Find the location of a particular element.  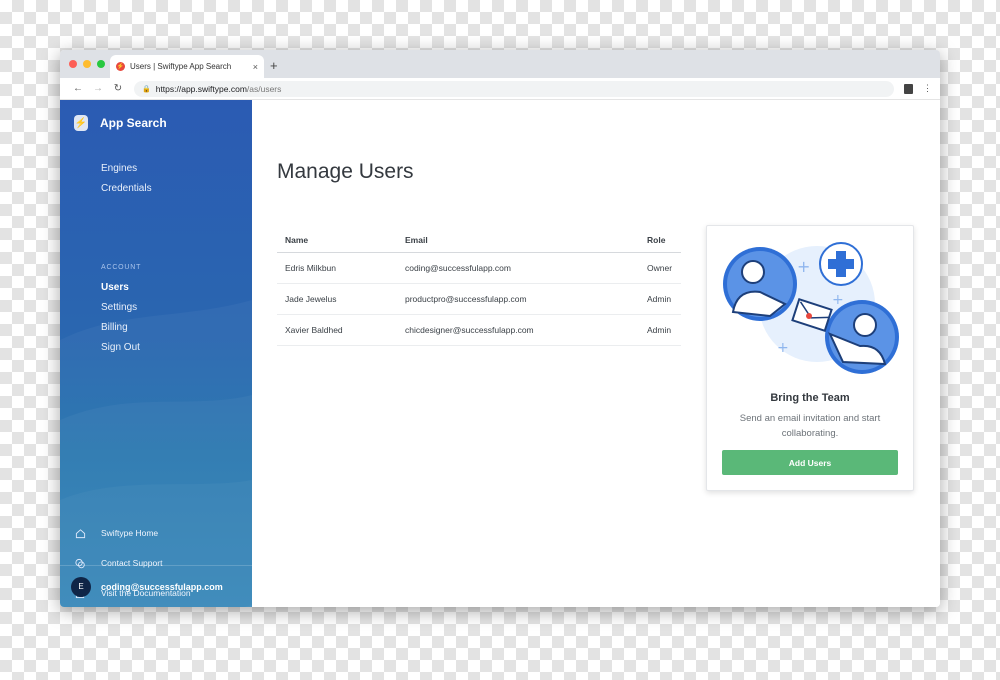

column-header-name: Name is located at coordinates (337, 240).